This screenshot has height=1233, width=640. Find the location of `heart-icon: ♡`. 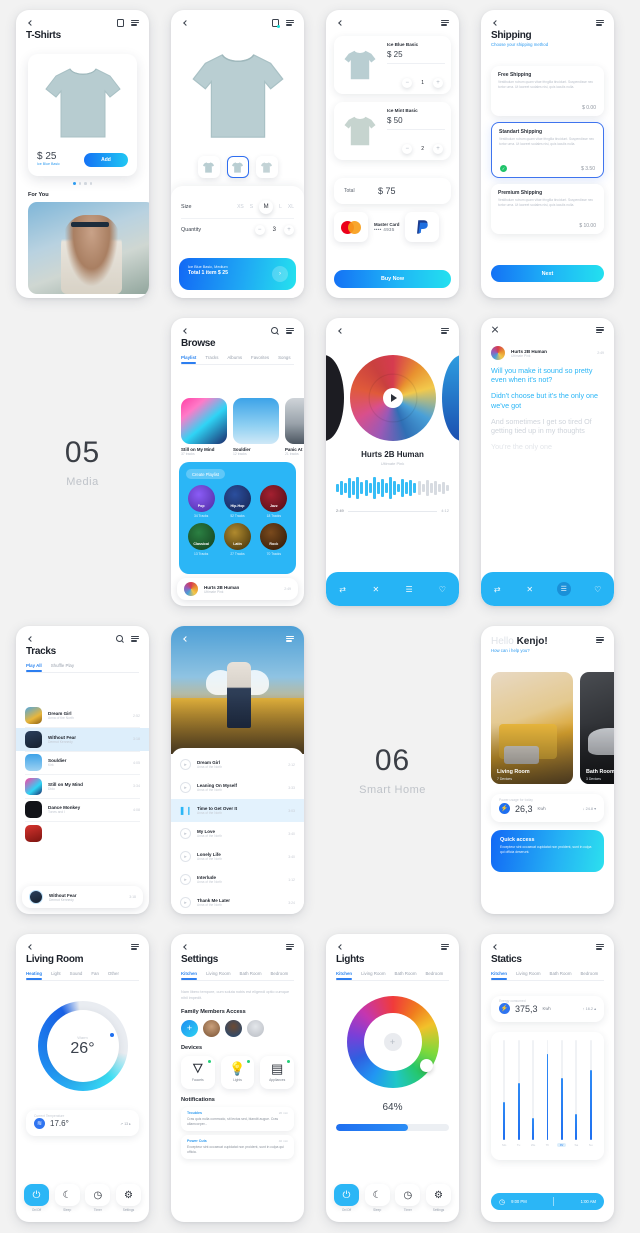

heart-icon: ♡ is located at coordinates (597, 589).